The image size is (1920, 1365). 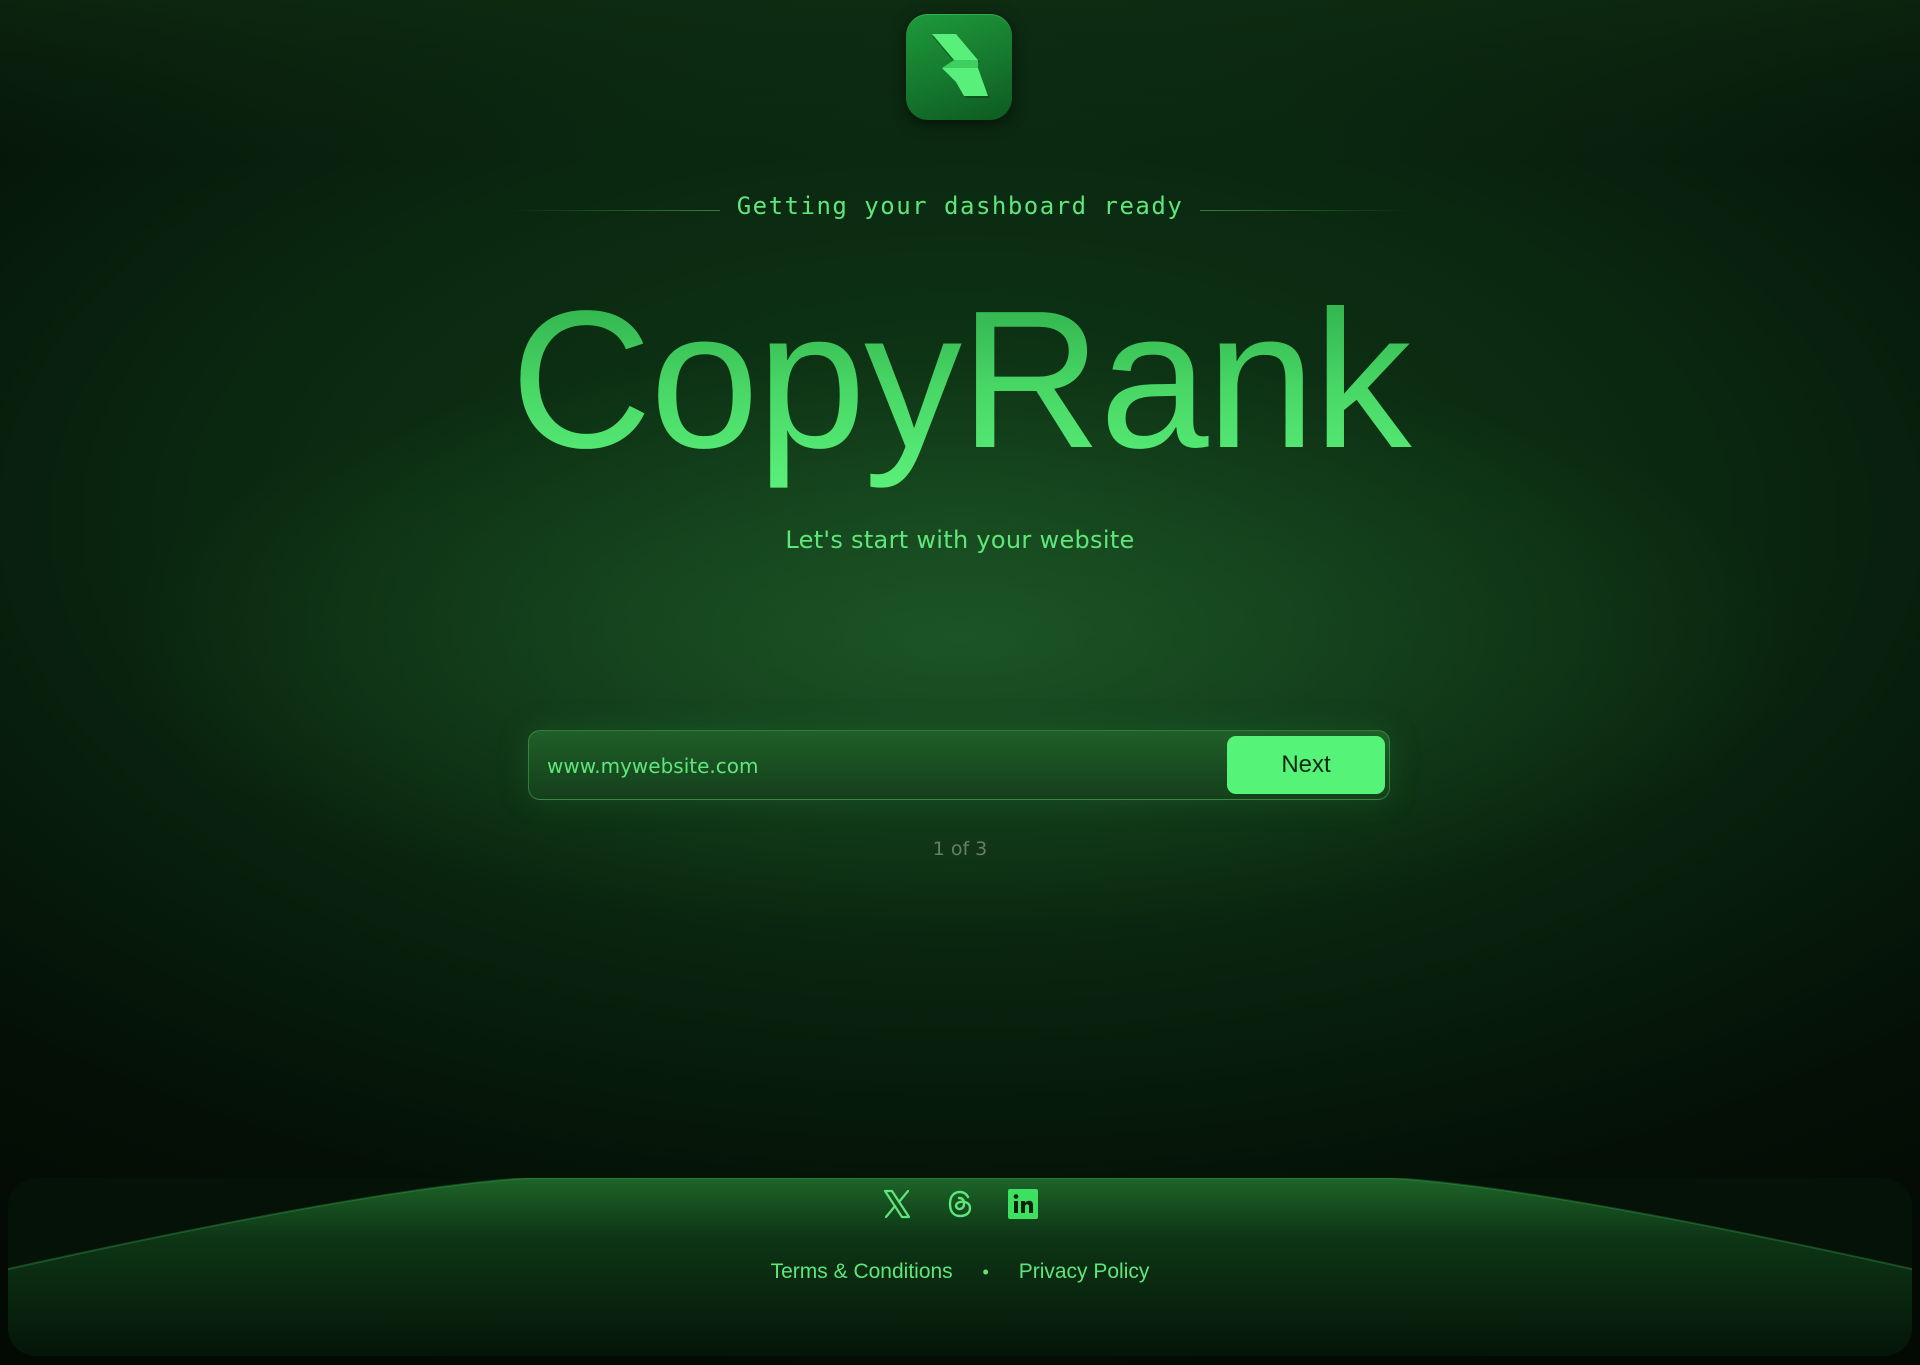 What do you see at coordinates (960, 540) in the screenshot?
I see `page-subtitle: Let's start with your website` at bounding box center [960, 540].